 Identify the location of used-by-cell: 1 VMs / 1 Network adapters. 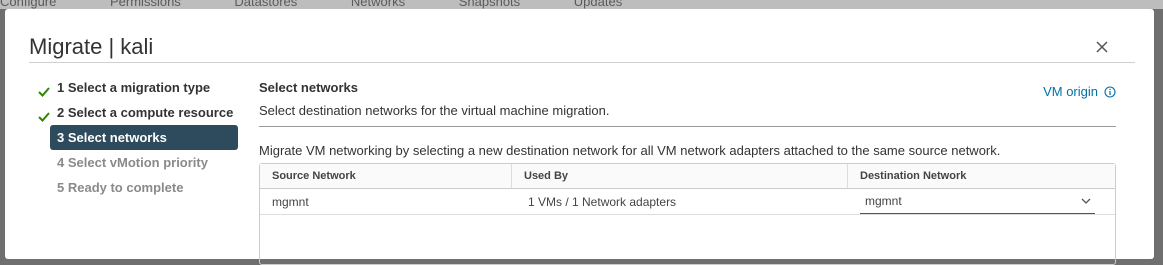
(602, 201).